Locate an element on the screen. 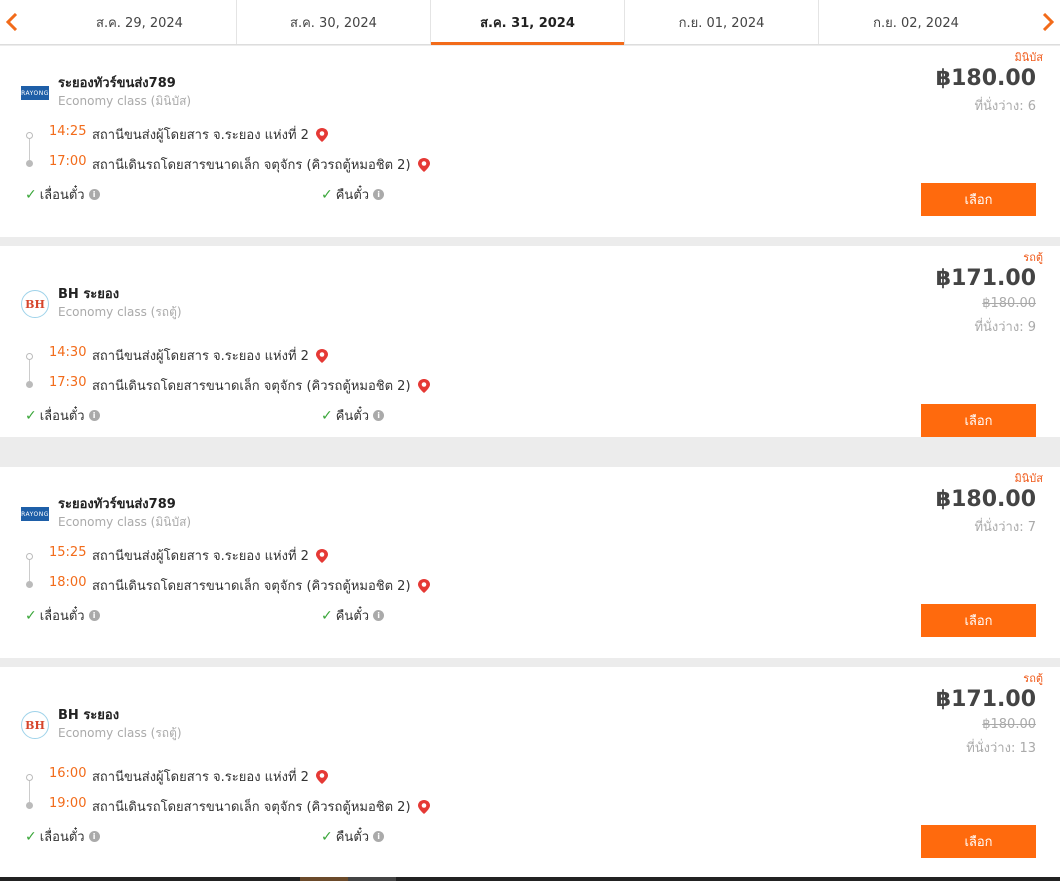 The image size is (1060, 881). depart-time: 14:25 is located at coordinates (68, 131).